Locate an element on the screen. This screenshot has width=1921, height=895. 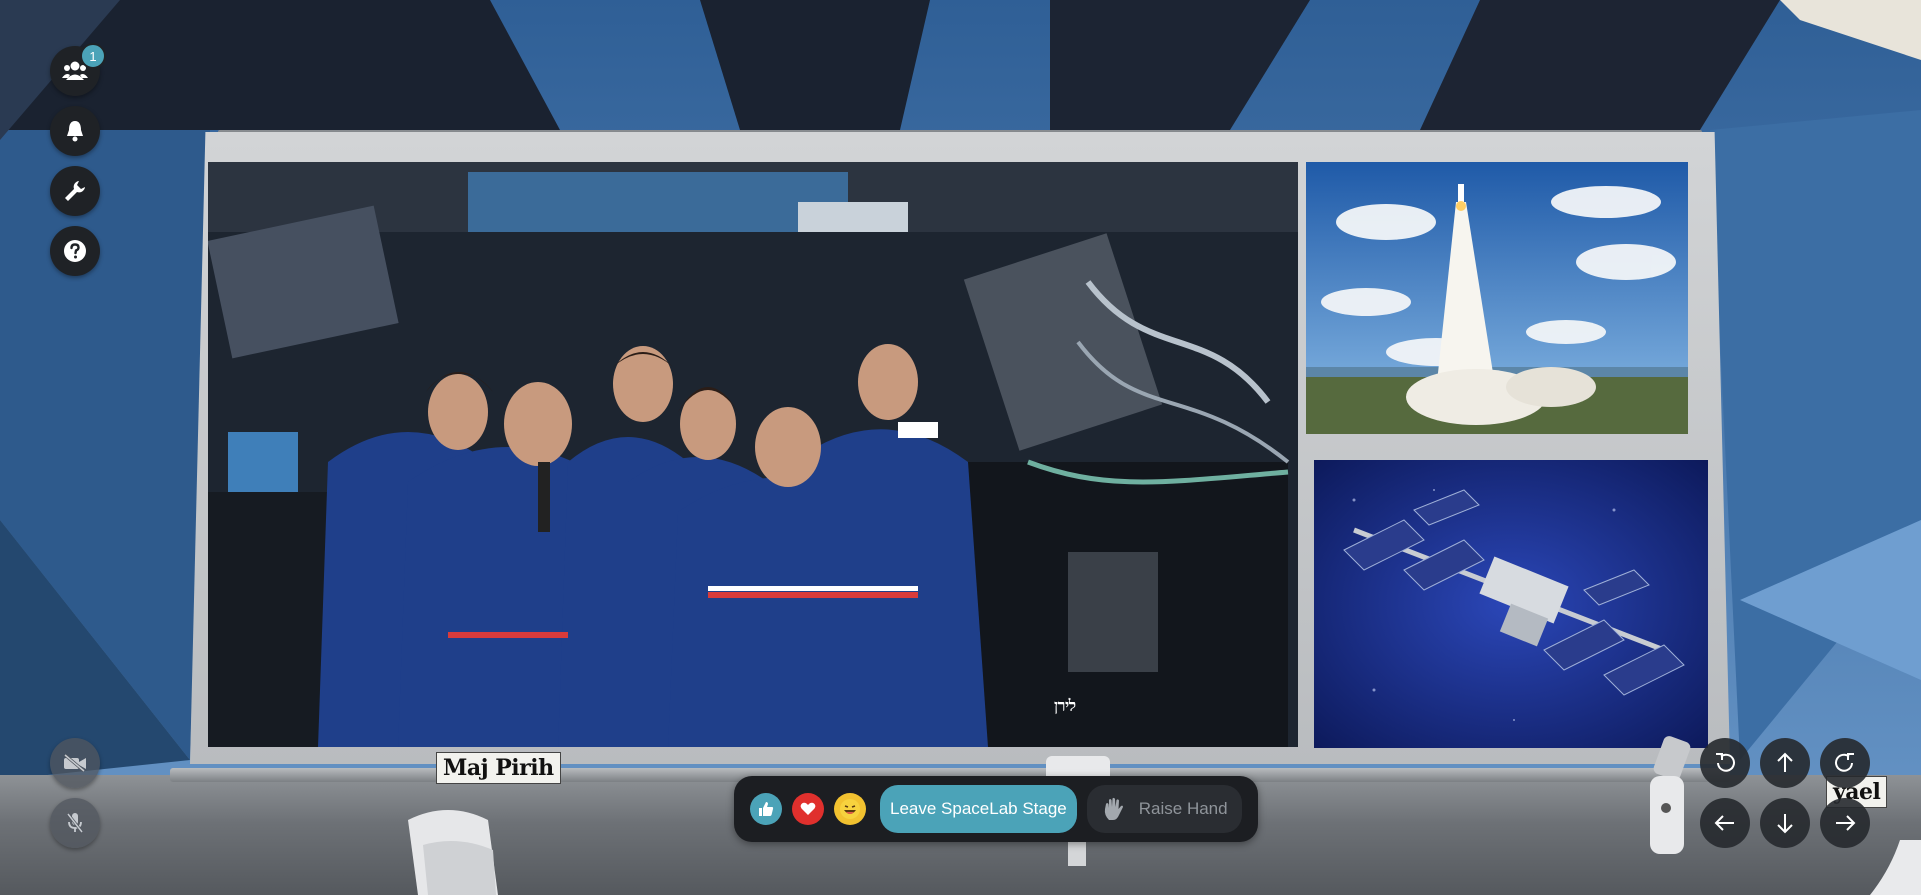
rocket-launch-image is located at coordinates (1497, 298).